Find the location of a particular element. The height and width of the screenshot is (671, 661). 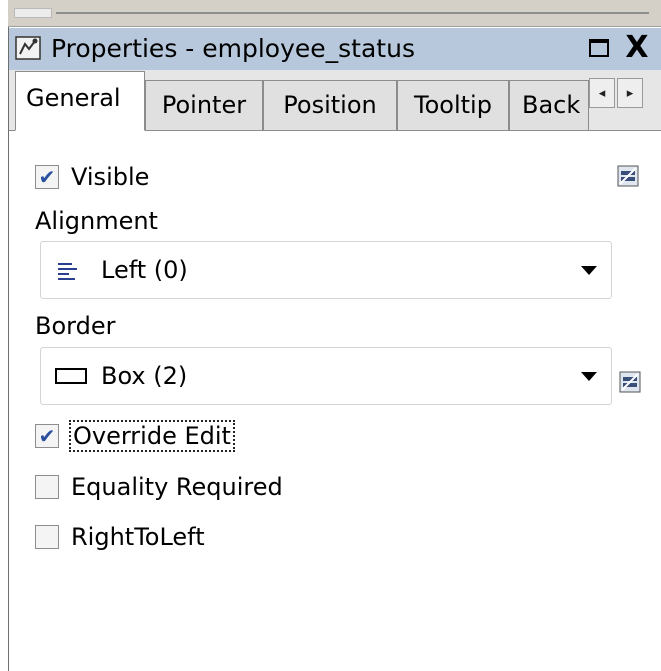

panel-title: Properties - employee_status is located at coordinates (233, 48).